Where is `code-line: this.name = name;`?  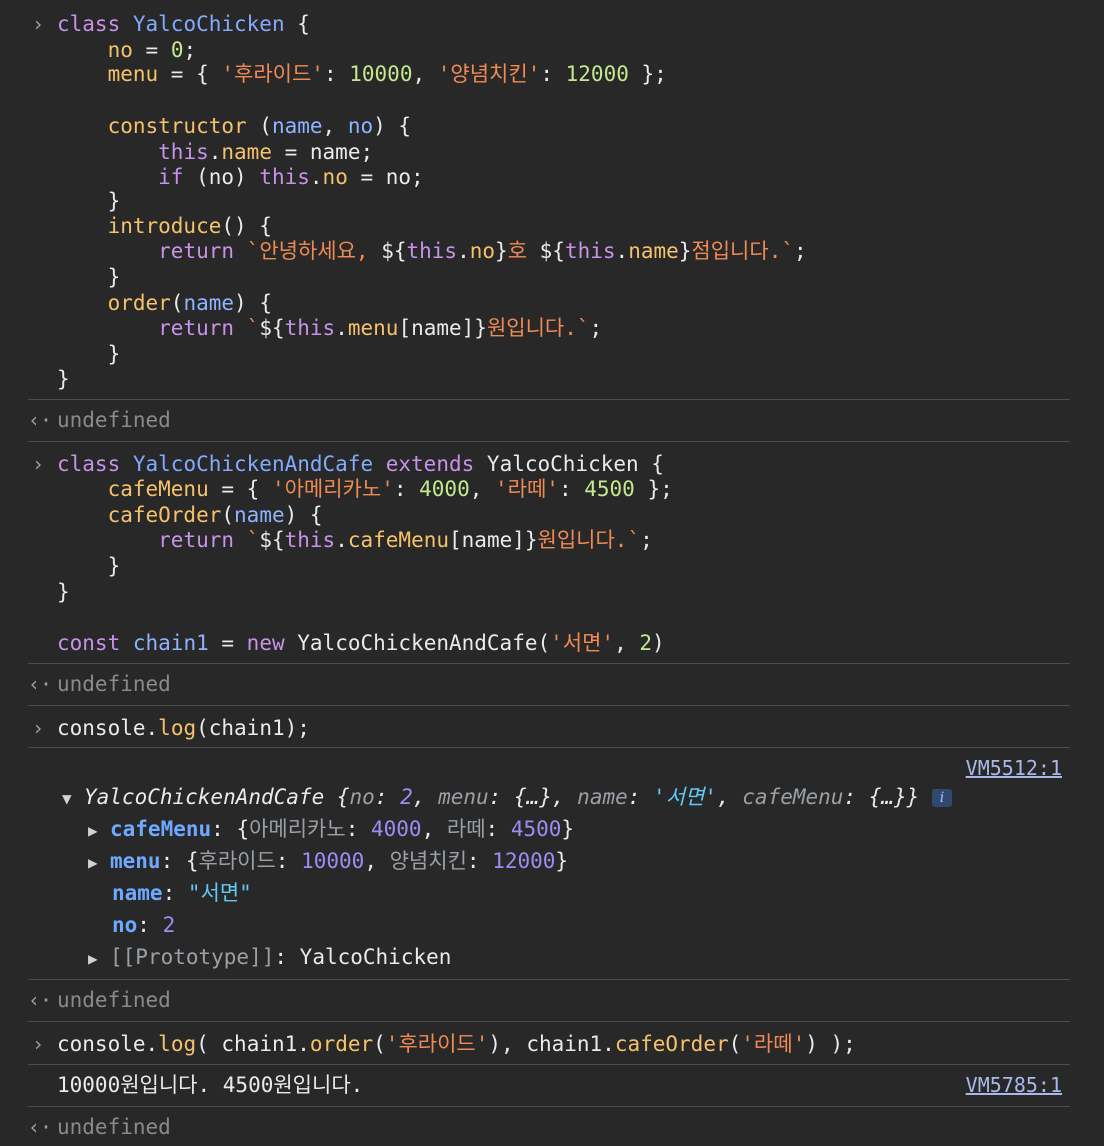
code-line: this.name = name; is located at coordinates (215, 152).